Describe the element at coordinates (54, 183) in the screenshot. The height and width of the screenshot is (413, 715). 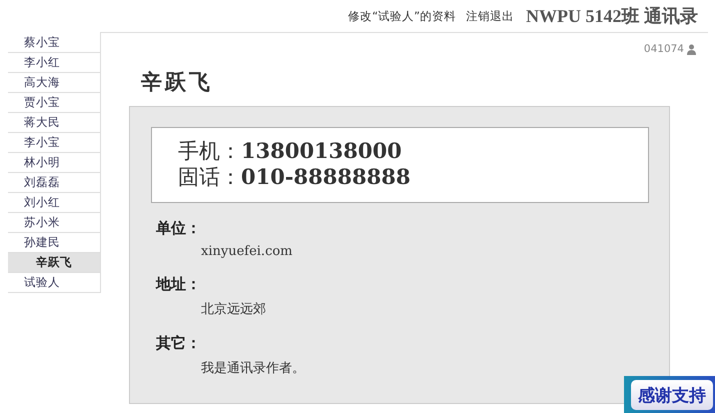
I see `contact-item: 刘磊磊` at that location.